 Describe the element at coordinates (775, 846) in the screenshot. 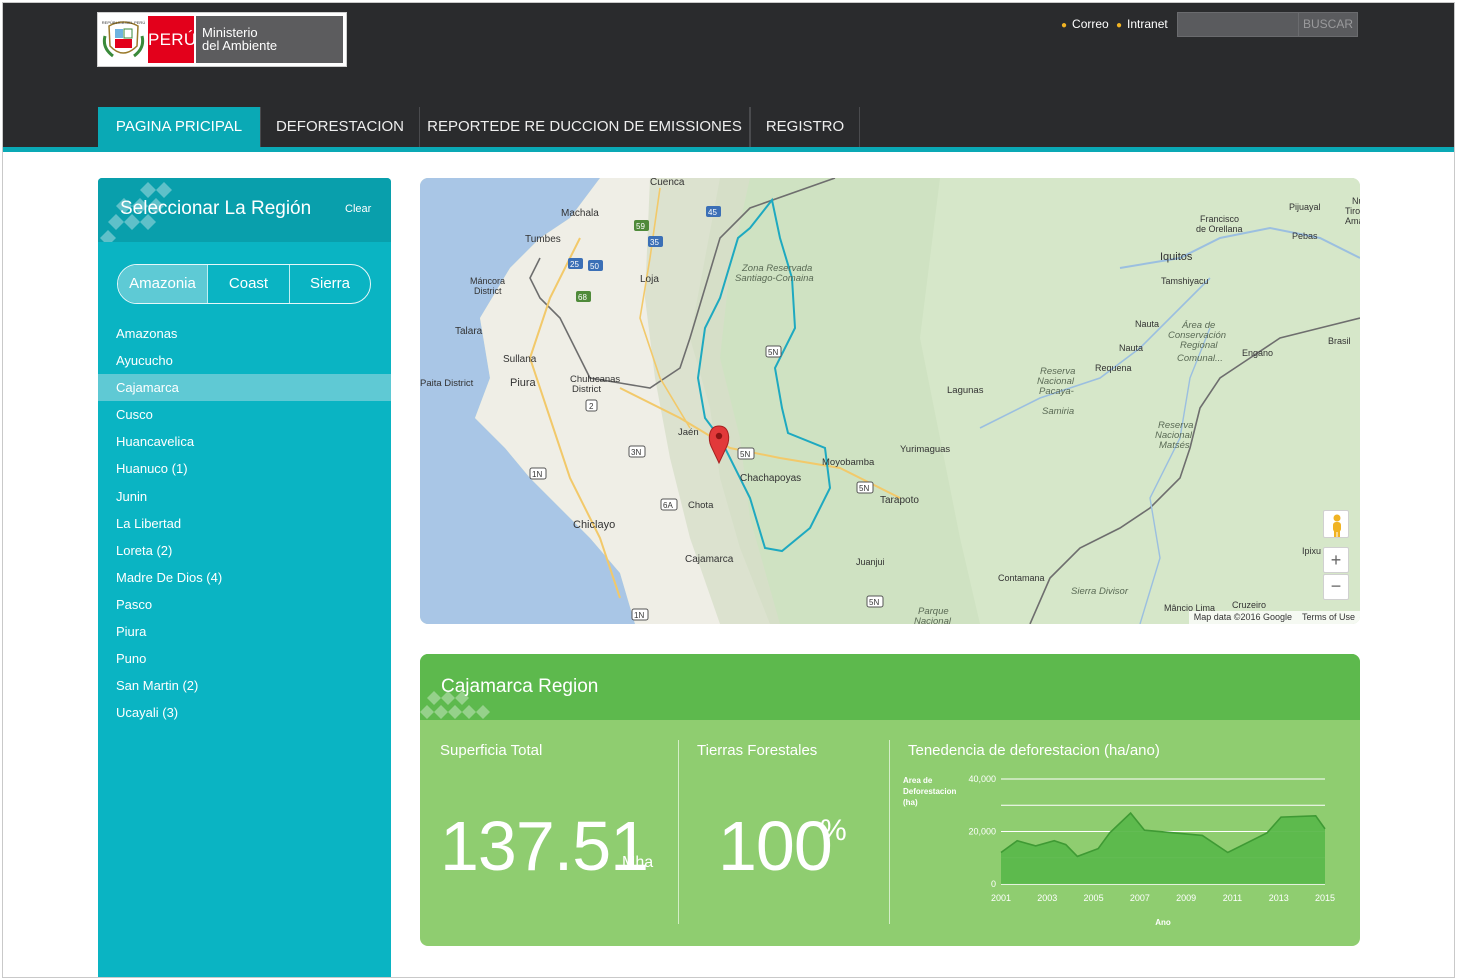

I see `tierras-value: 100` at that location.